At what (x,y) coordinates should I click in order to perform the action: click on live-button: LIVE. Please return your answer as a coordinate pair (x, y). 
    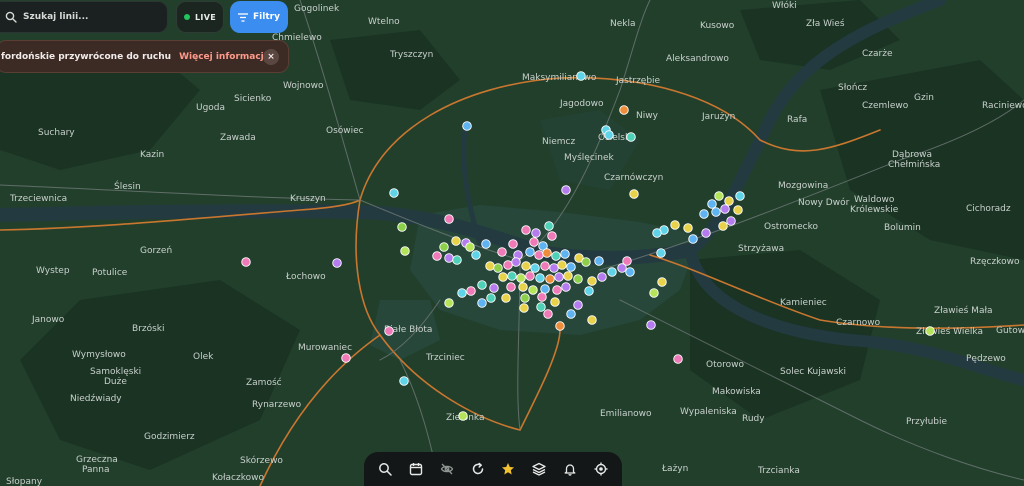
    Looking at the image, I should click on (200, 17).